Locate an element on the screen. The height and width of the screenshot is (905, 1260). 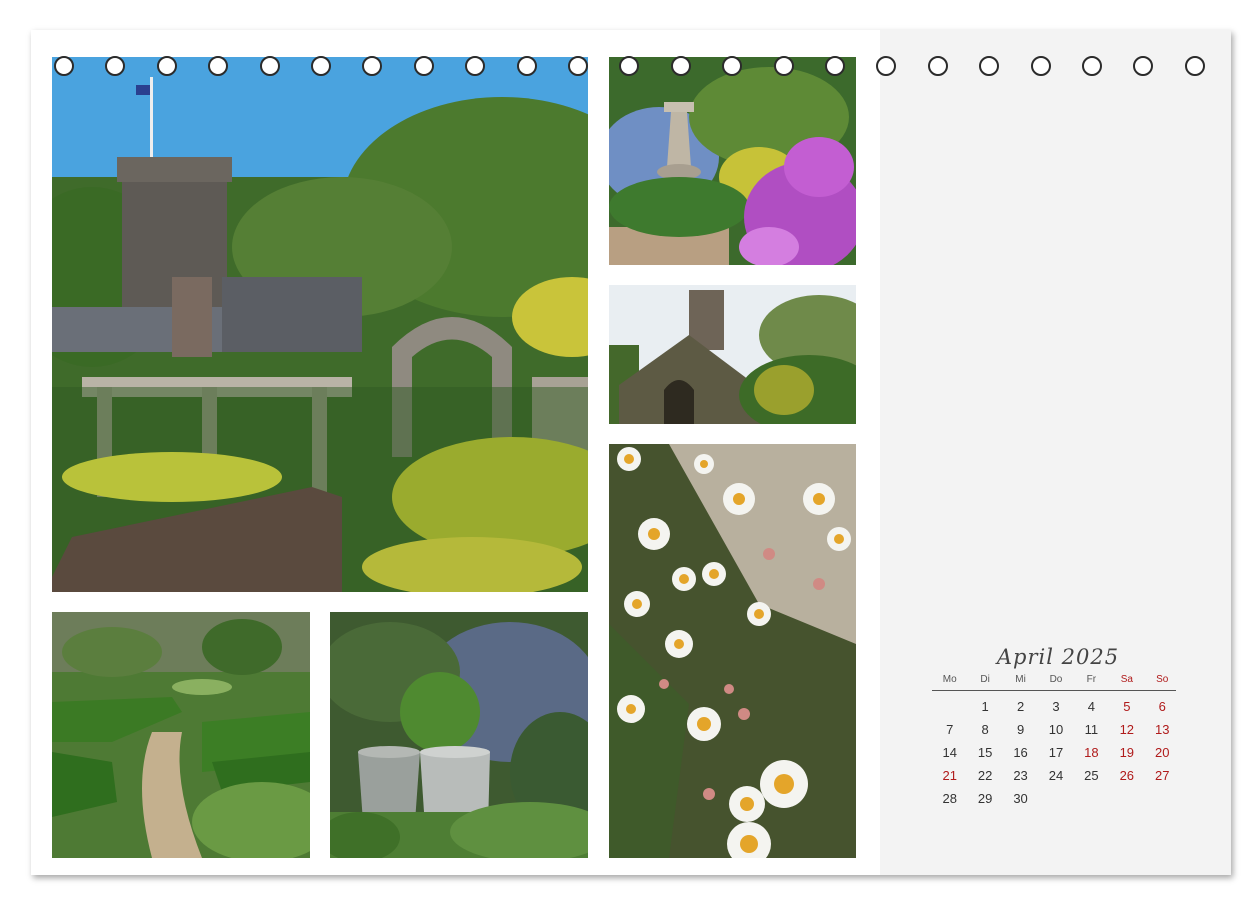
weekday-label: Di is located at coordinates (985, 679).